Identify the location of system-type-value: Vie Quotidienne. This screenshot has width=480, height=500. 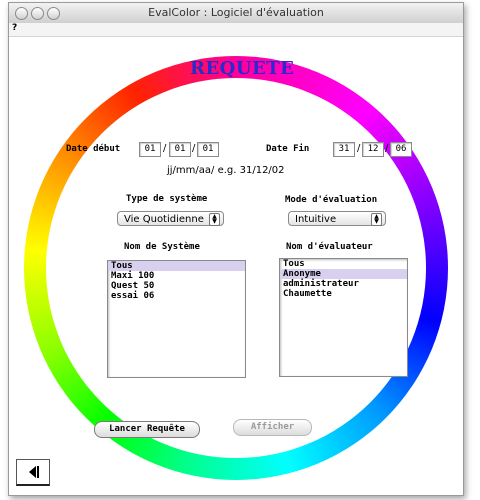
(164, 219).